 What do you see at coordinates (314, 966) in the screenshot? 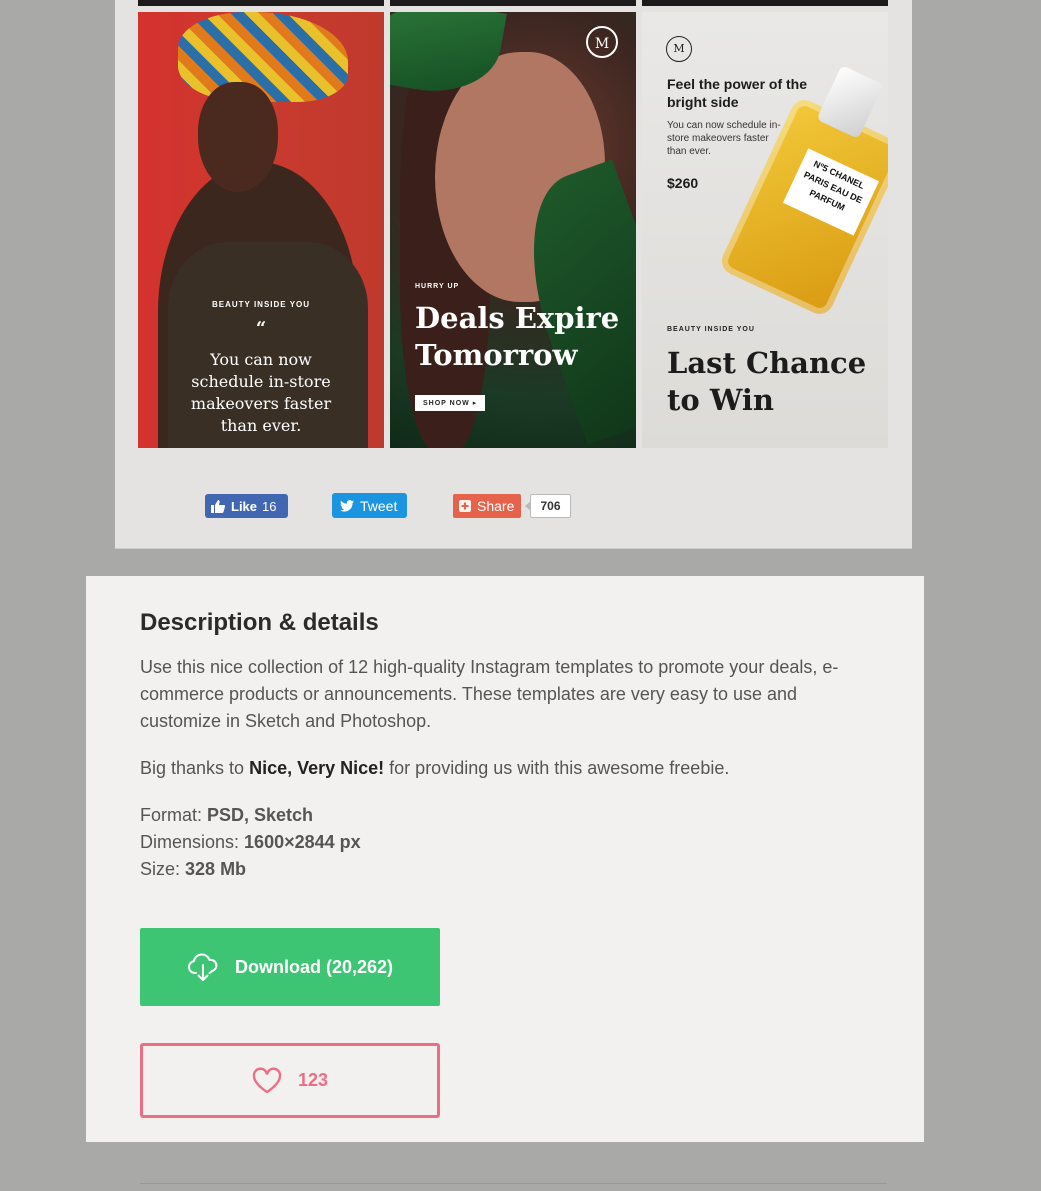
I see `download-label: Download (20,262)` at bounding box center [314, 966].